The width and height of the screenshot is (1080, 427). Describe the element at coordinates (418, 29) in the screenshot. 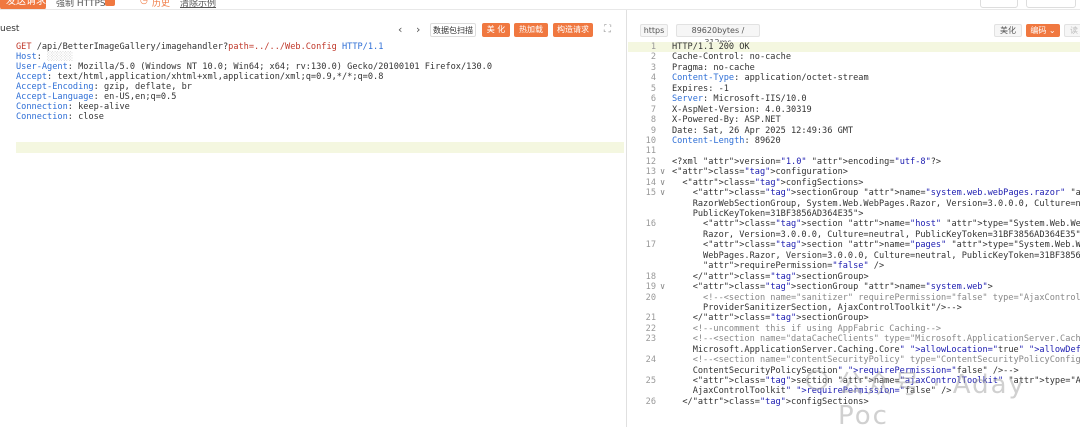

I see `next-arrow-icon: ›` at that location.